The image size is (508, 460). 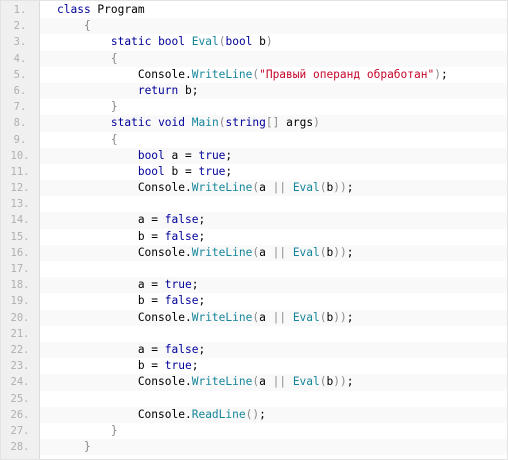 What do you see at coordinates (20, 42) in the screenshot?
I see `line-number: 3.` at bounding box center [20, 42].